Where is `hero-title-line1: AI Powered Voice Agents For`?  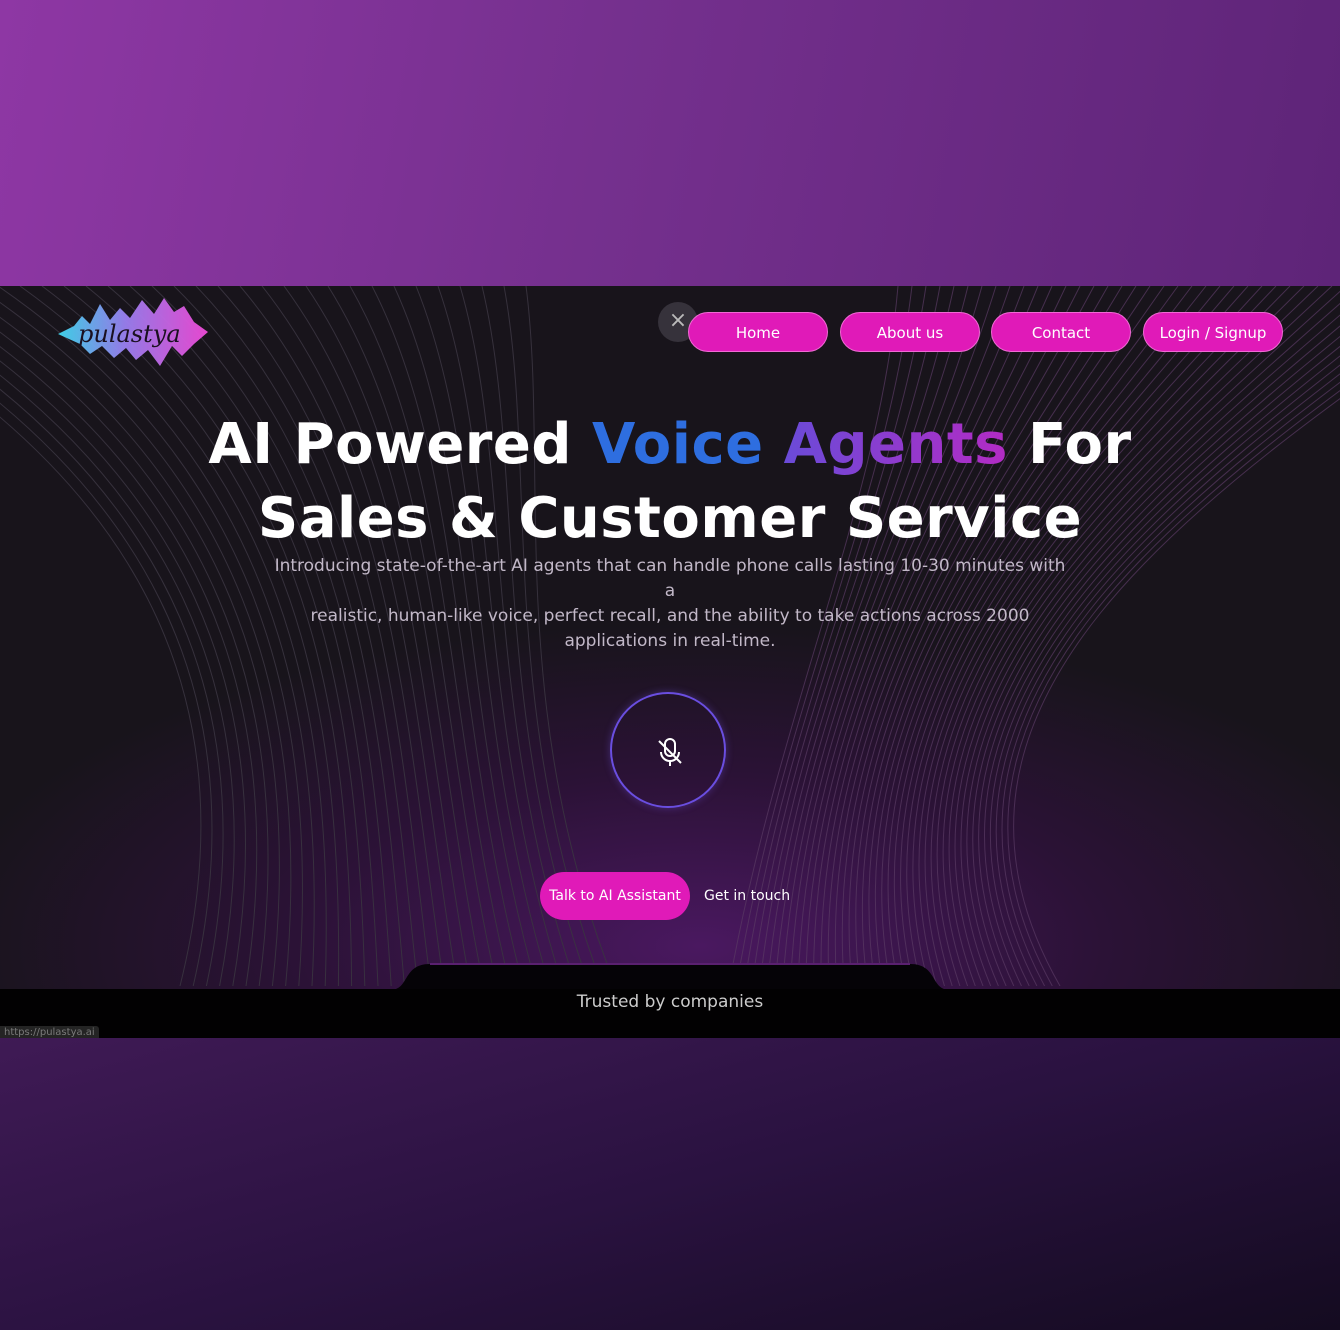 hero-title-line1: AI Powered Voice Agents For is located at coordinates (670, 445).